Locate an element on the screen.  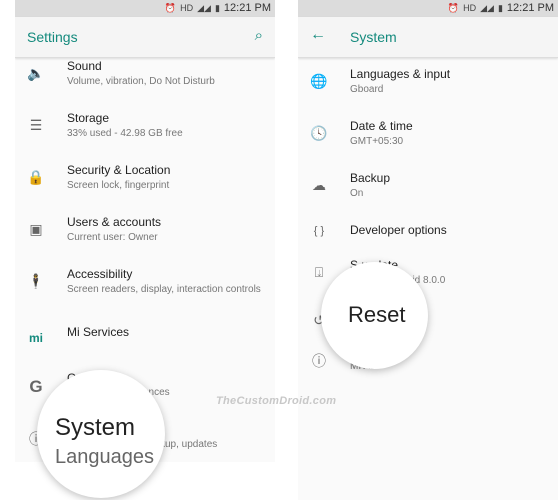
settings-item-sound: 🔈 Sound Volume, vibration, Do Not Disturb is located at coordinates (145, 82).